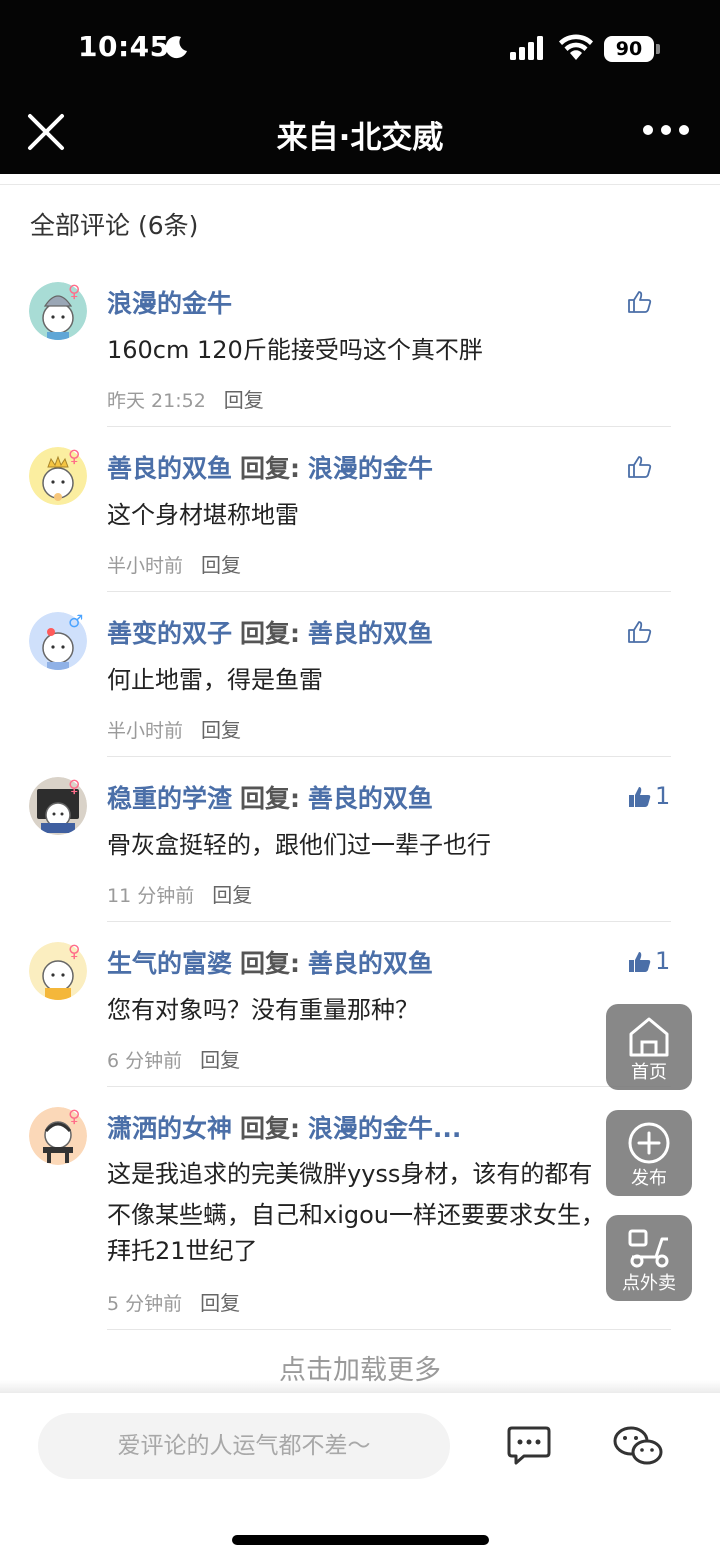  I want to click on comment-time: 6 分钟前, so click(145, 1061).